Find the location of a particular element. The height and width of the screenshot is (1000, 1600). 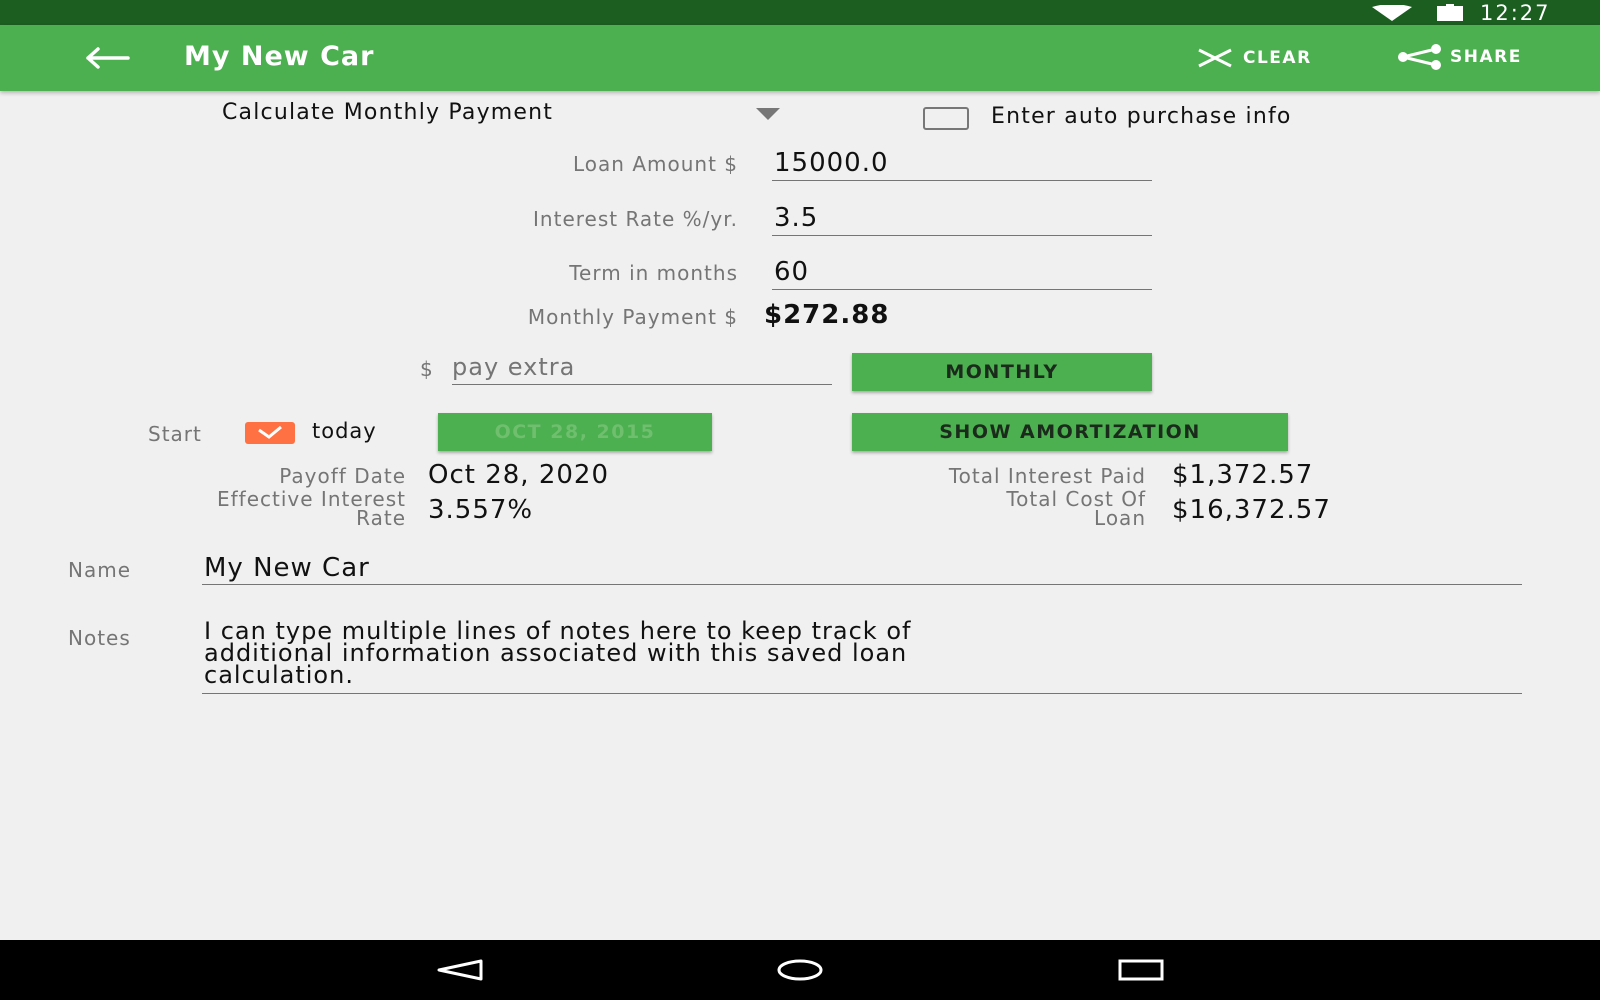

auto-purchase-checkbox: Enter auto purchase info is located at coordinates (1162, 119).